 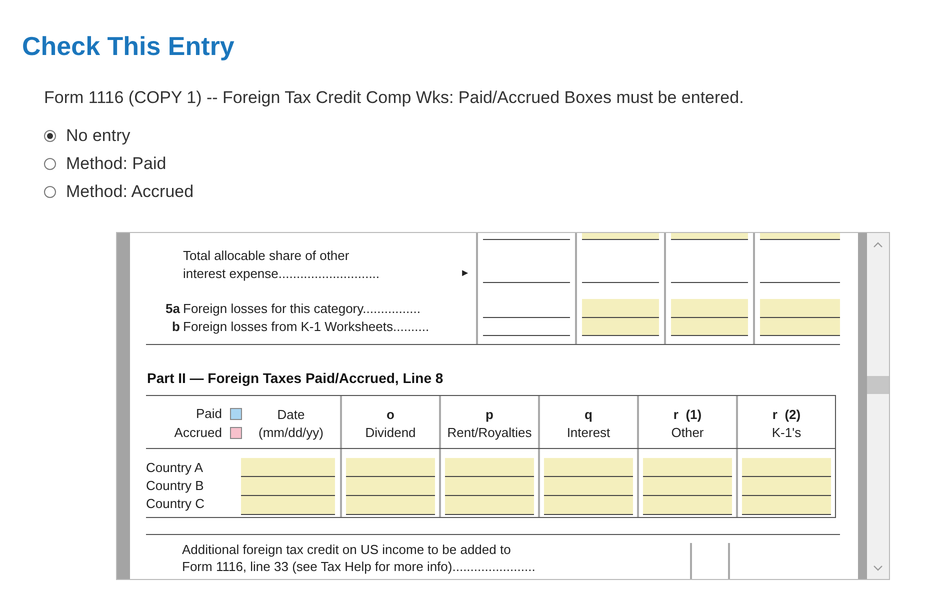 I want to click on line-label: Total allocable share of other, so click(x=266, y=256).